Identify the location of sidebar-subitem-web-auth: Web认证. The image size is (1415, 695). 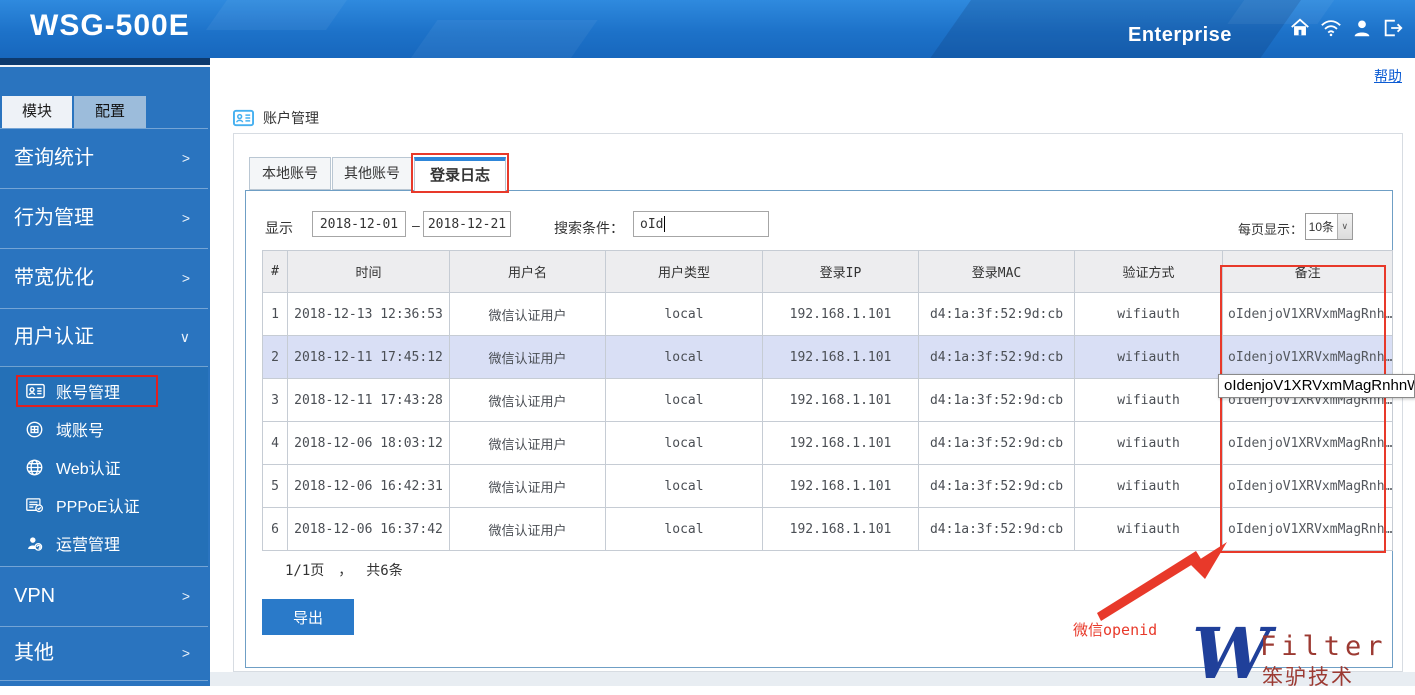
(104, 467).